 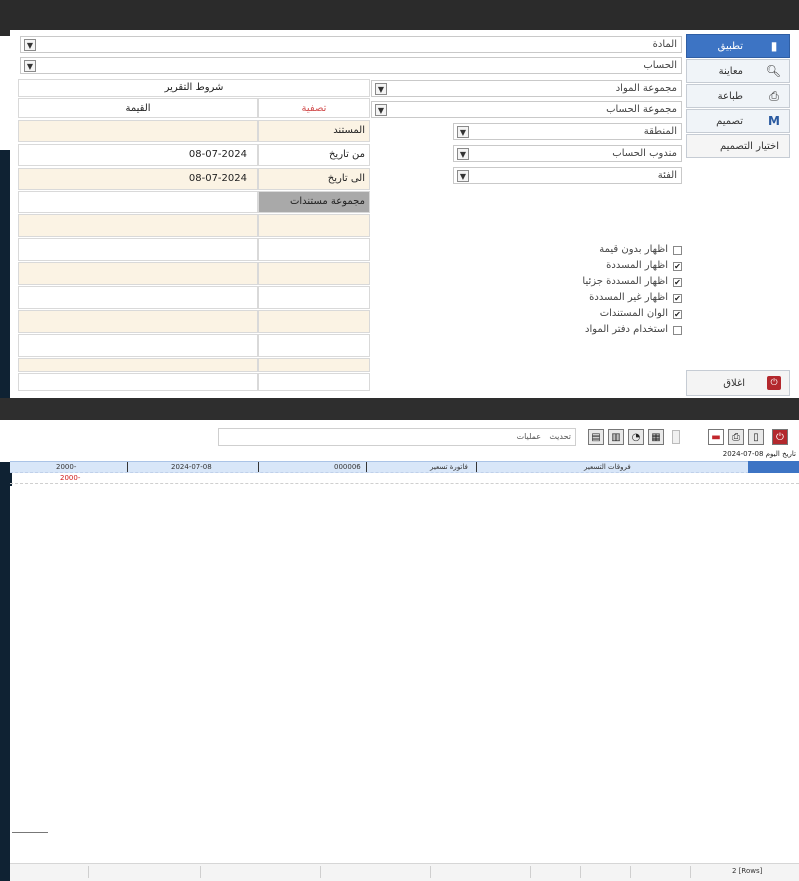 I want to click on chart-icon: ◔, so click(x=636, y=437).